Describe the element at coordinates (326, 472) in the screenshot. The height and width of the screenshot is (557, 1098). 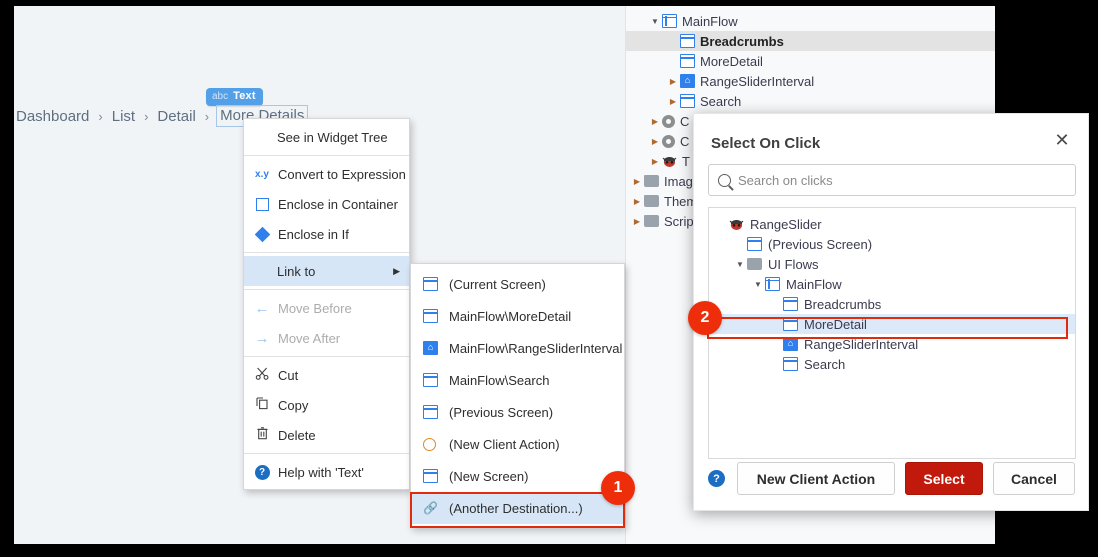
I see `context-menu-item-help-with-text: ? Help with 'Text'` at that location.